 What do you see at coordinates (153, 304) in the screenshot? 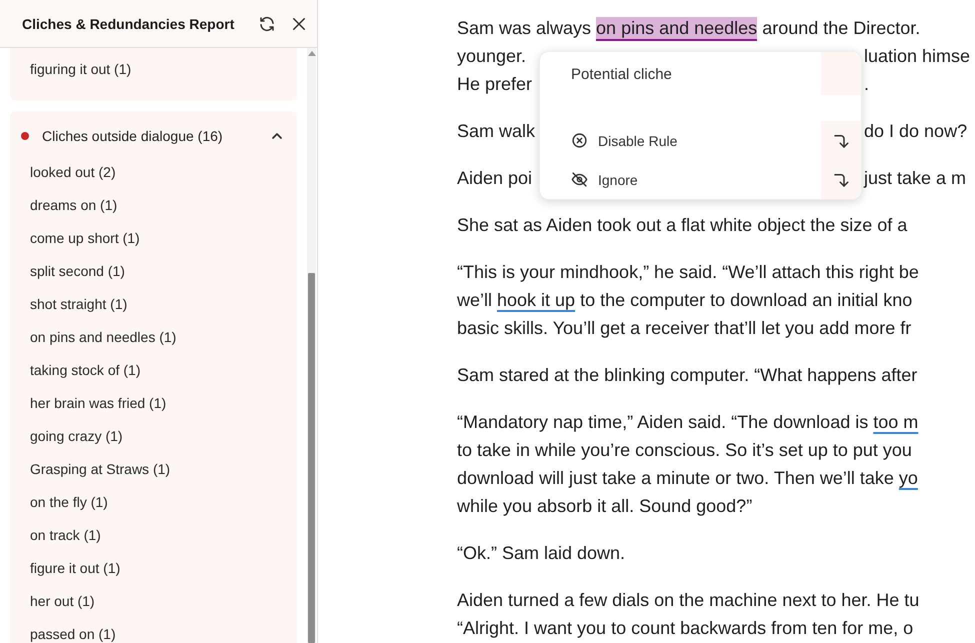
I see `phrase-item: shot straight (1)` at bounding box center [153, 304].